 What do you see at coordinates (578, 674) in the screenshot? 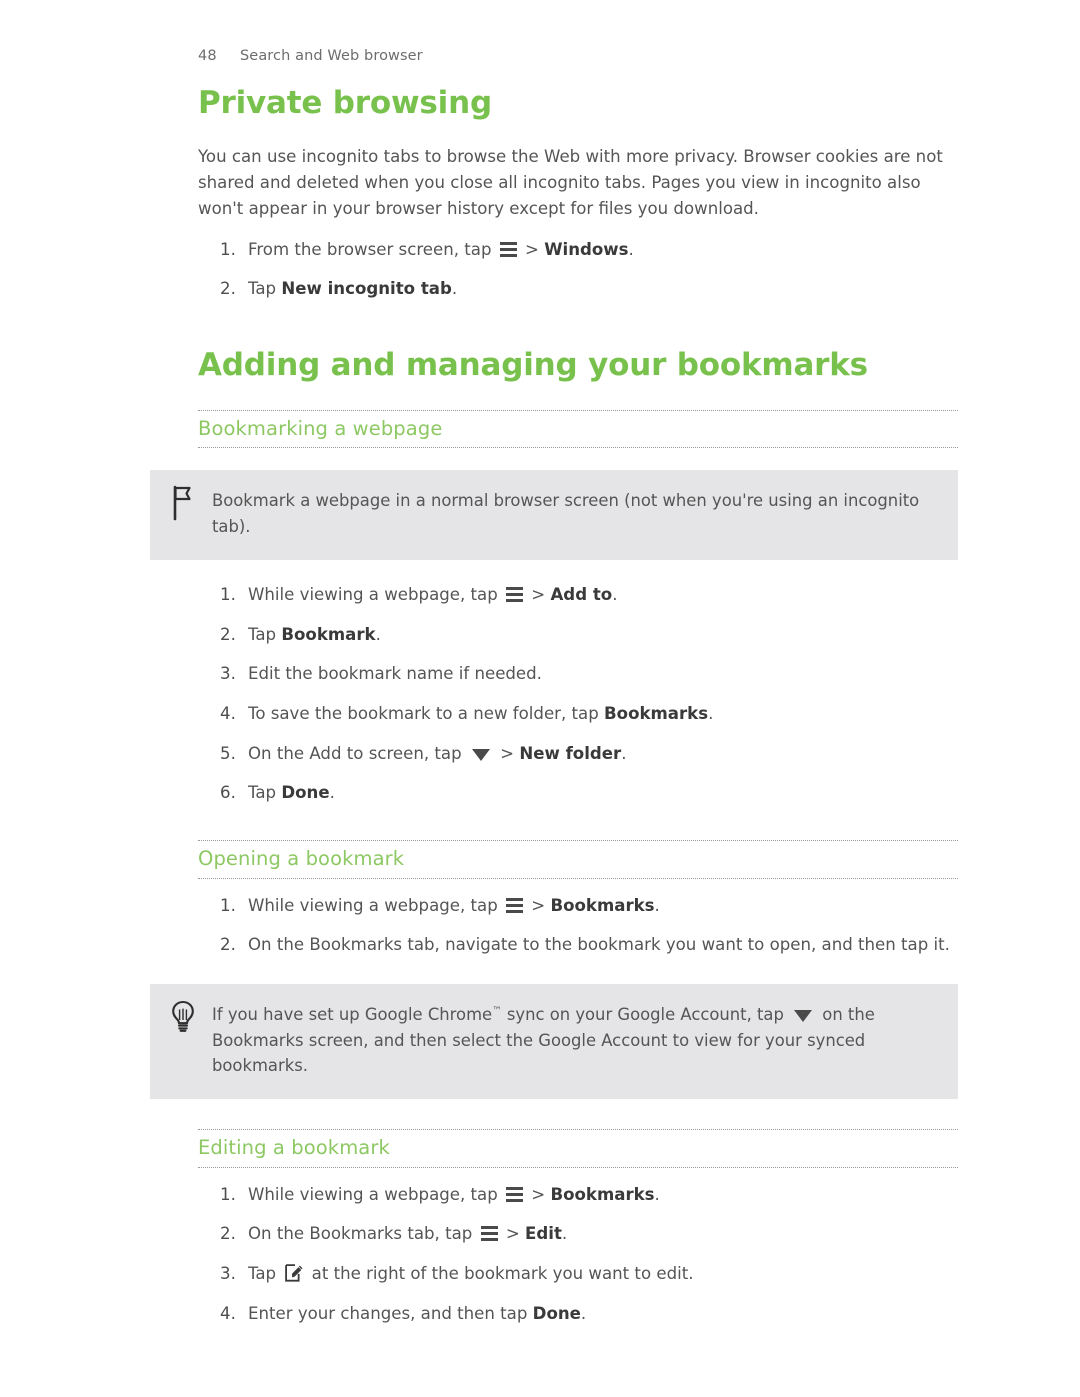
I see `list-item: Edit the bookmark name if needed.` at bounding box center [578, 674].